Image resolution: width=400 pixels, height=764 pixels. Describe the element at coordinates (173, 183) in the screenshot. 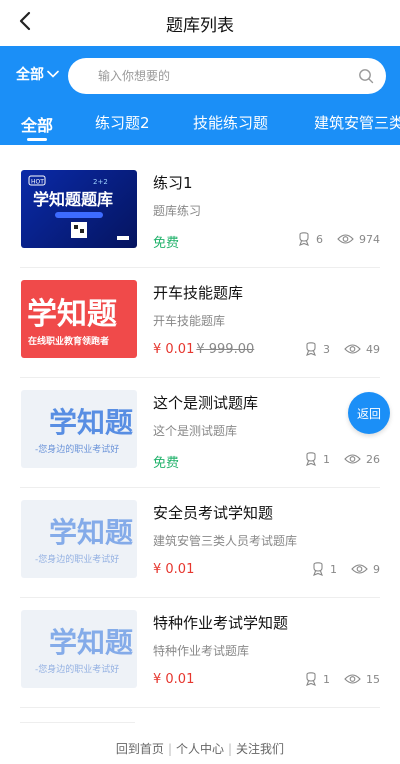

I see `item-title: 练习1` at that location.